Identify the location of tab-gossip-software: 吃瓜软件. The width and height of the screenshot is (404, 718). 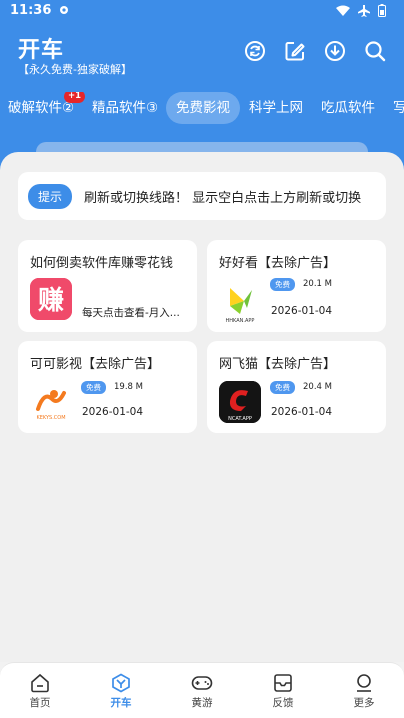
(348, 108).